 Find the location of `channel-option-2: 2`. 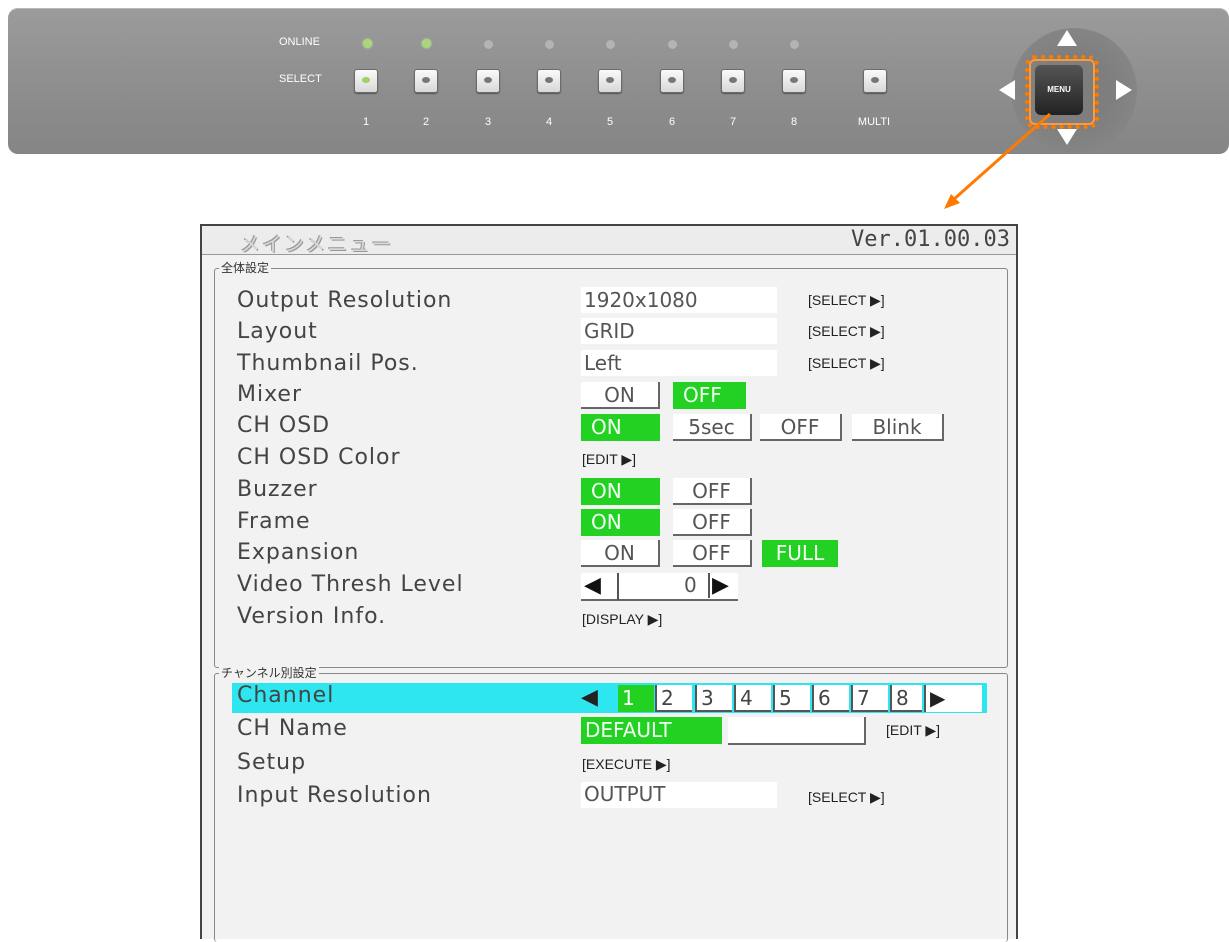

channel-option-2: 2 is located at coordinates (673, 698).